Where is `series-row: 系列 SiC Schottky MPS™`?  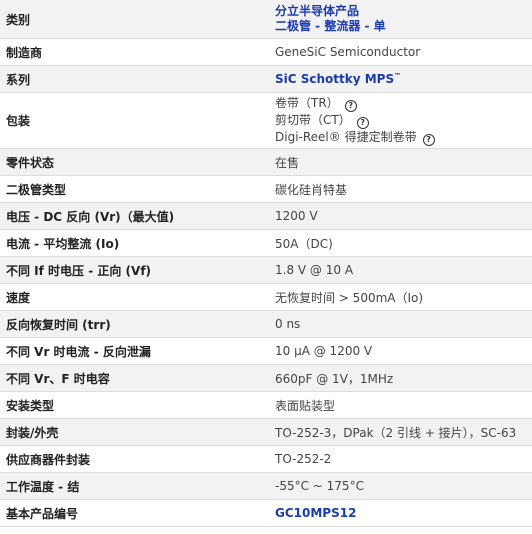 series-row: 系列 SiC Schottky MPS™ is located at coordinates (266, 79).